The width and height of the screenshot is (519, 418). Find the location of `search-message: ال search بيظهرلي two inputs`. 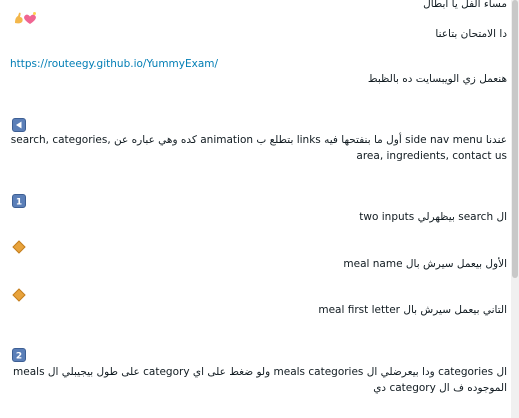

search-message: ال search بيظهرلي two inputs is located at coordinates (433, 217).